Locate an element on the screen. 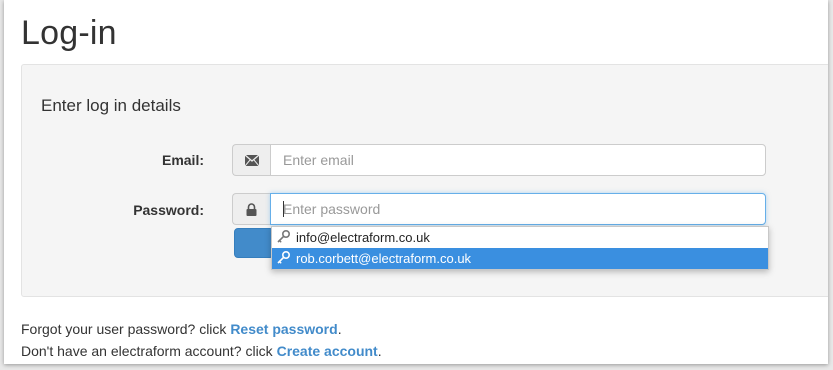 The height and width of the screenshot is (370, 833). autocomplete-item-label: rob.corbett@electraform.co.uk is located at coordinates (384, 258).